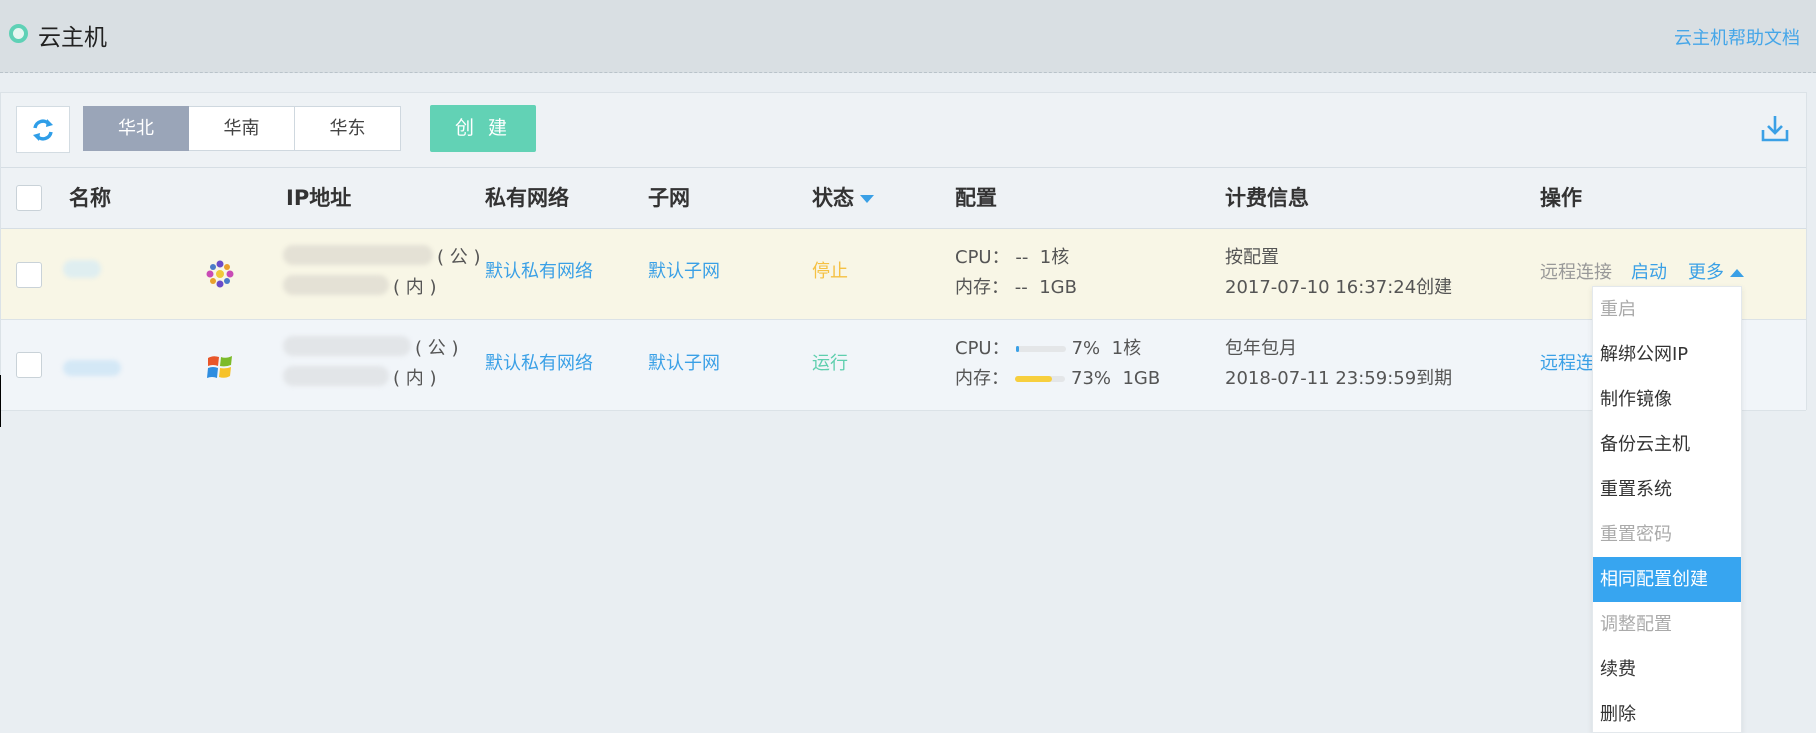  I want to click on cloud-host-icon, so click(18, 33).